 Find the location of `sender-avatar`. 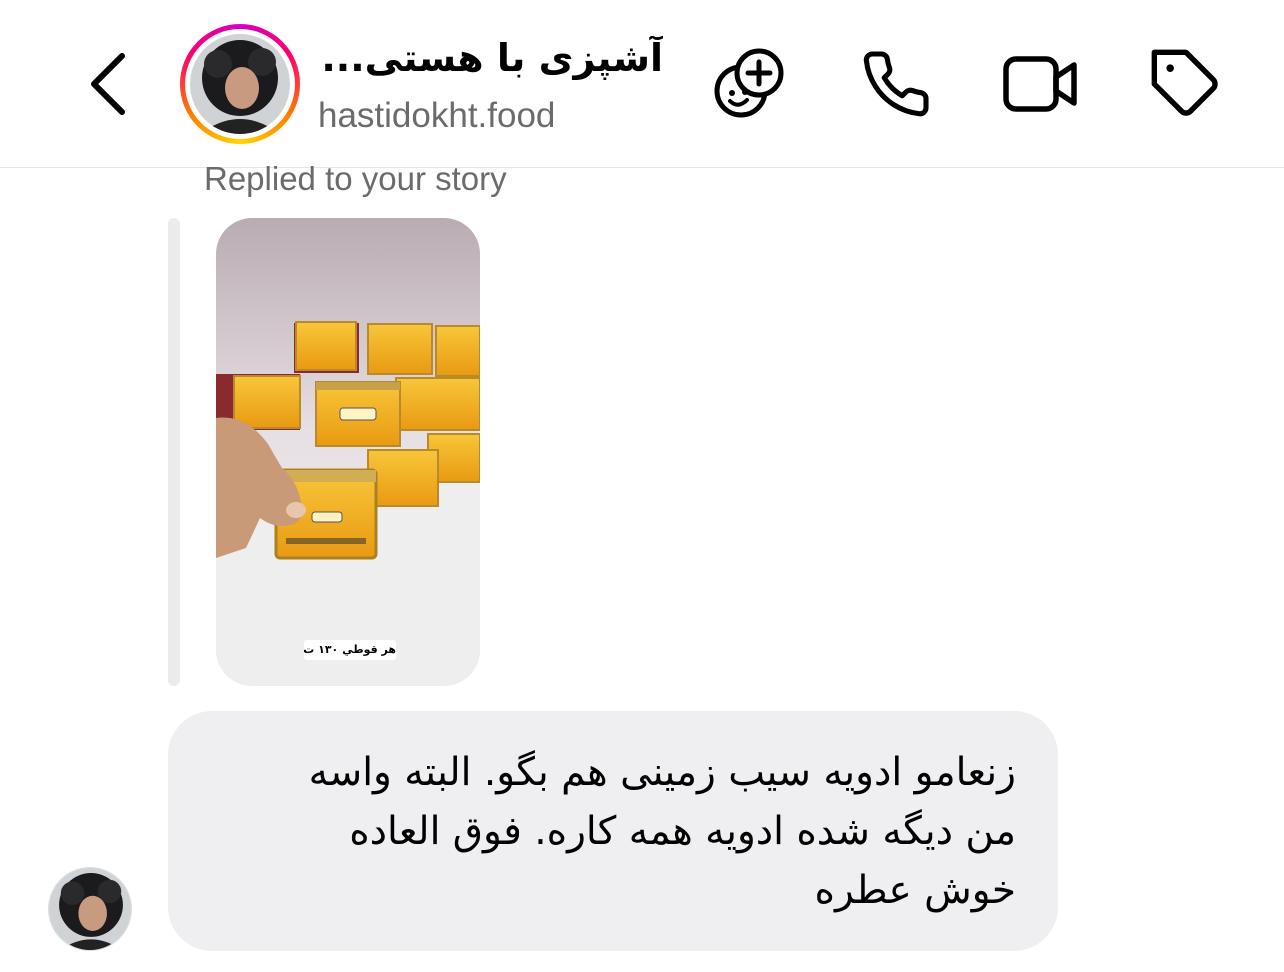

sender-avatar is located at coordinates (90, 909).